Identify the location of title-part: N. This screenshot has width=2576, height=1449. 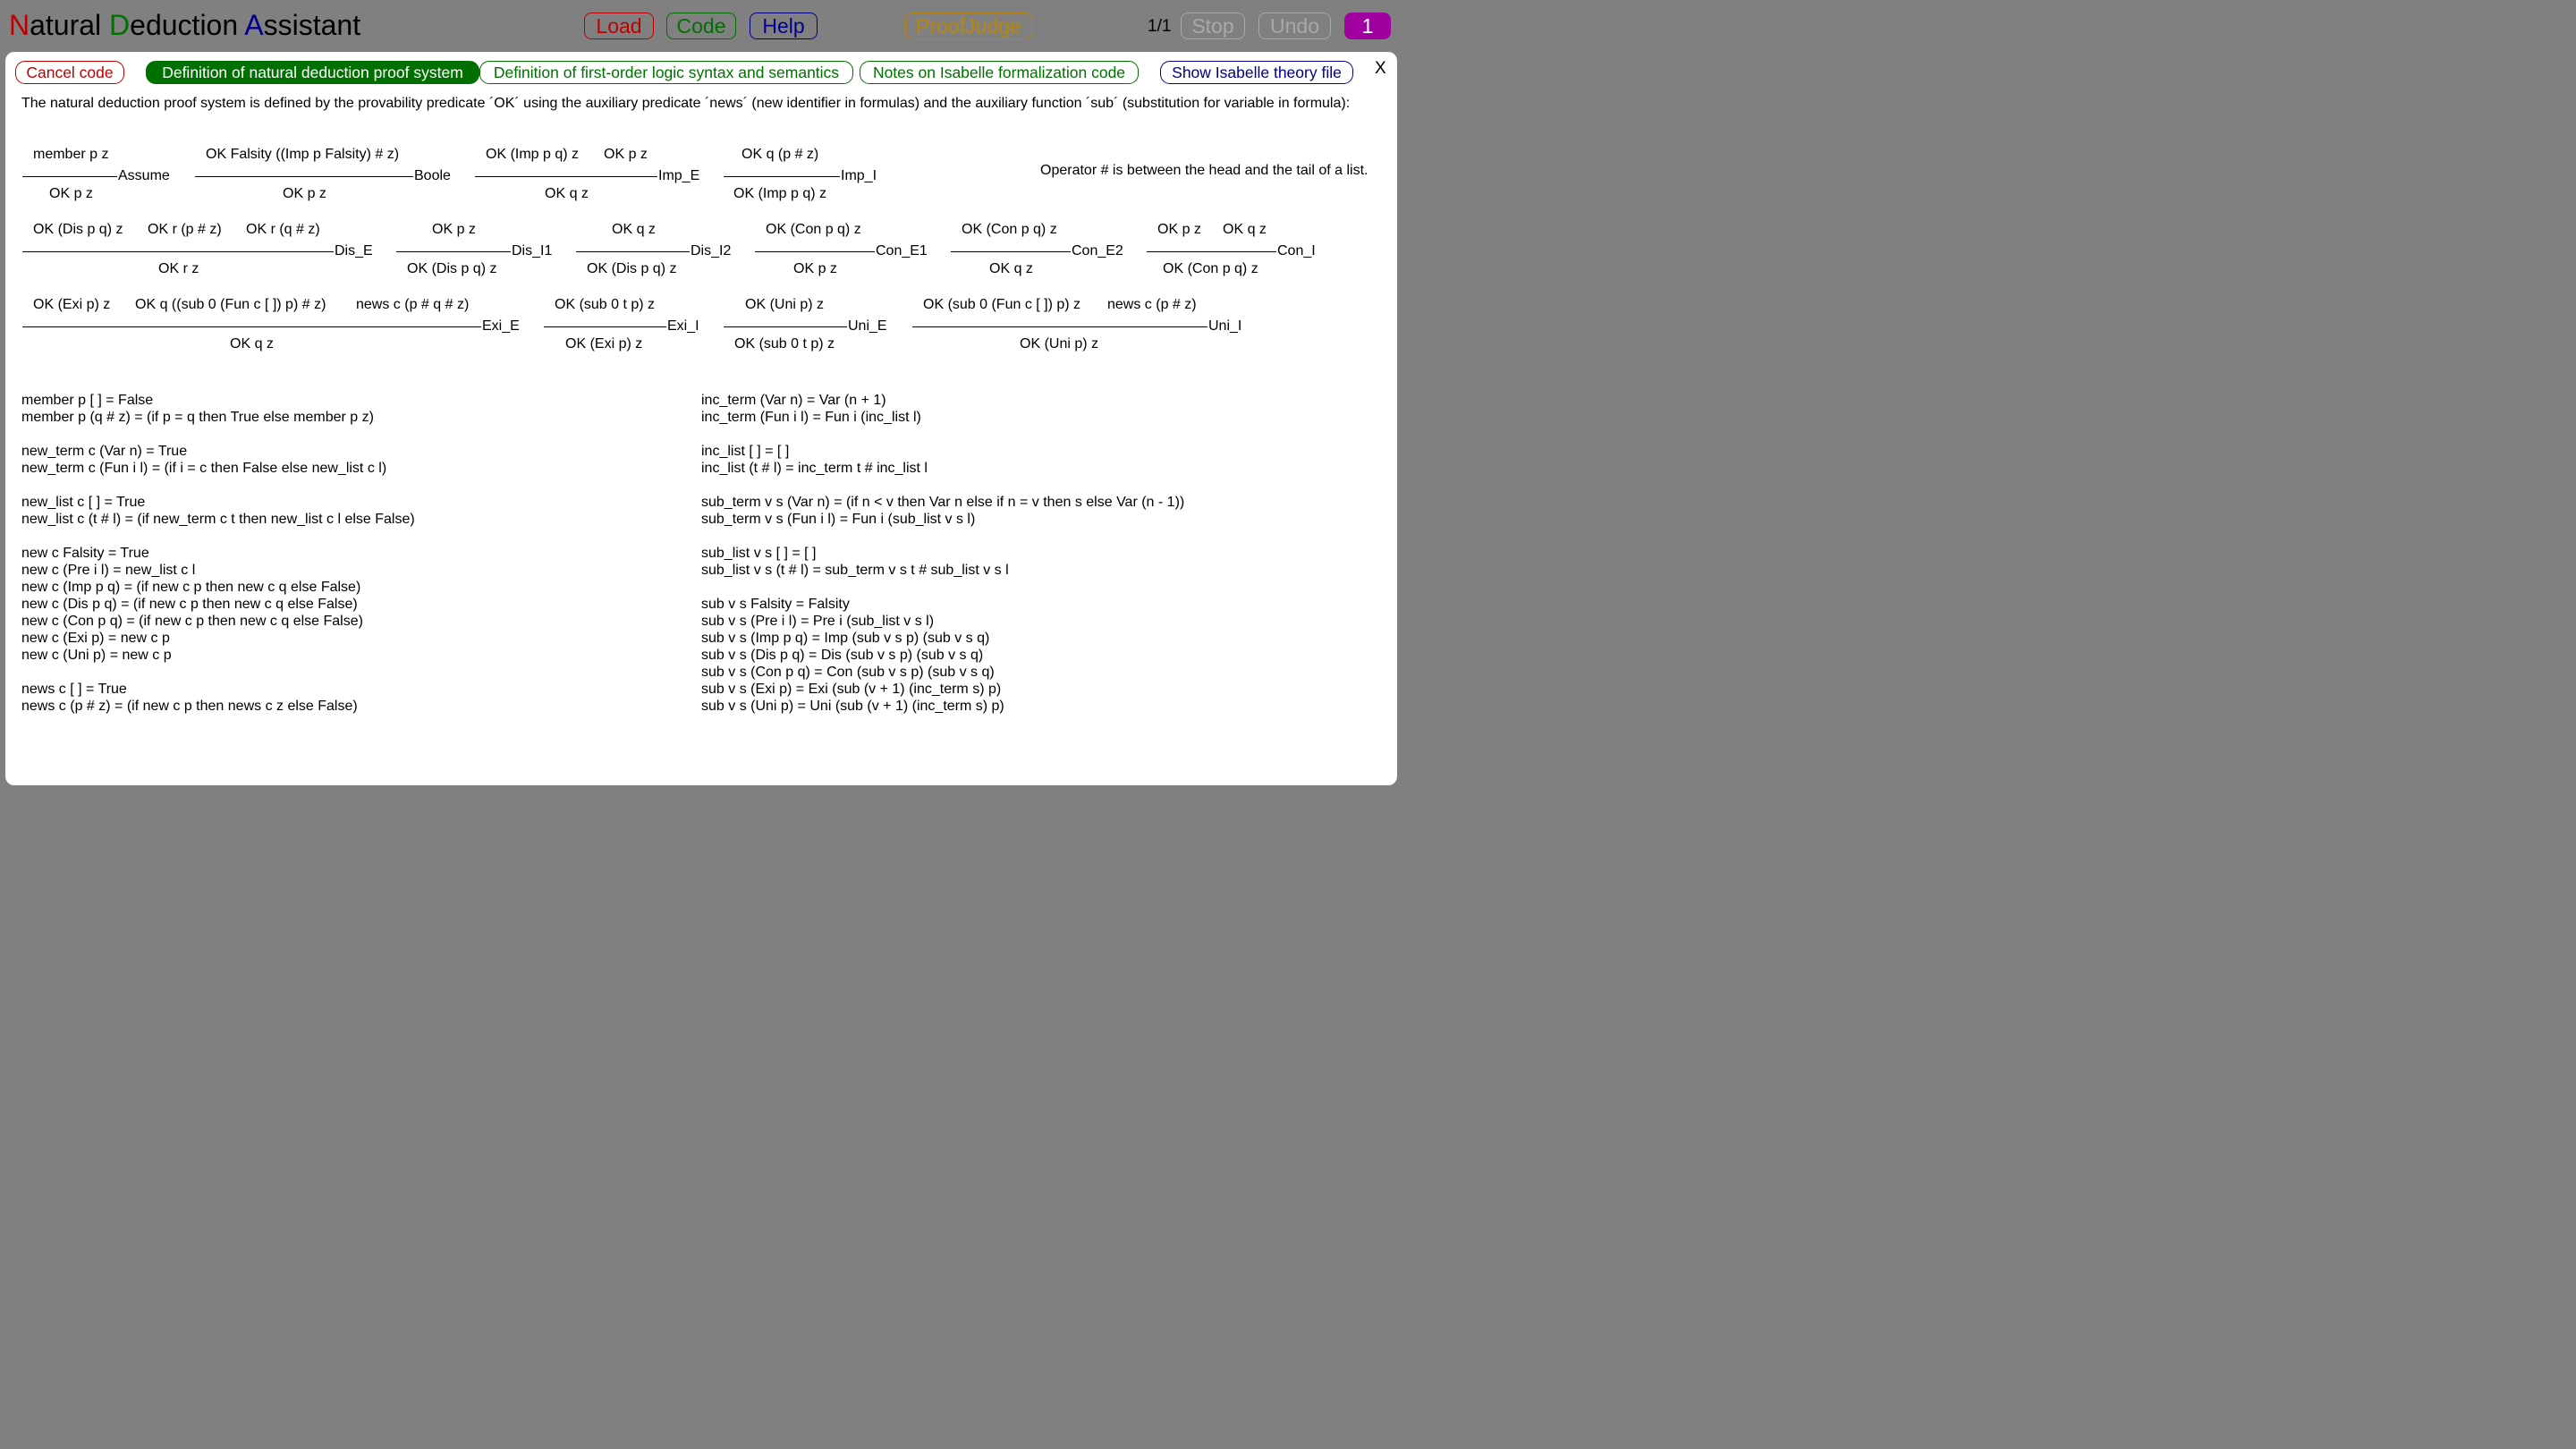
(19, 25).